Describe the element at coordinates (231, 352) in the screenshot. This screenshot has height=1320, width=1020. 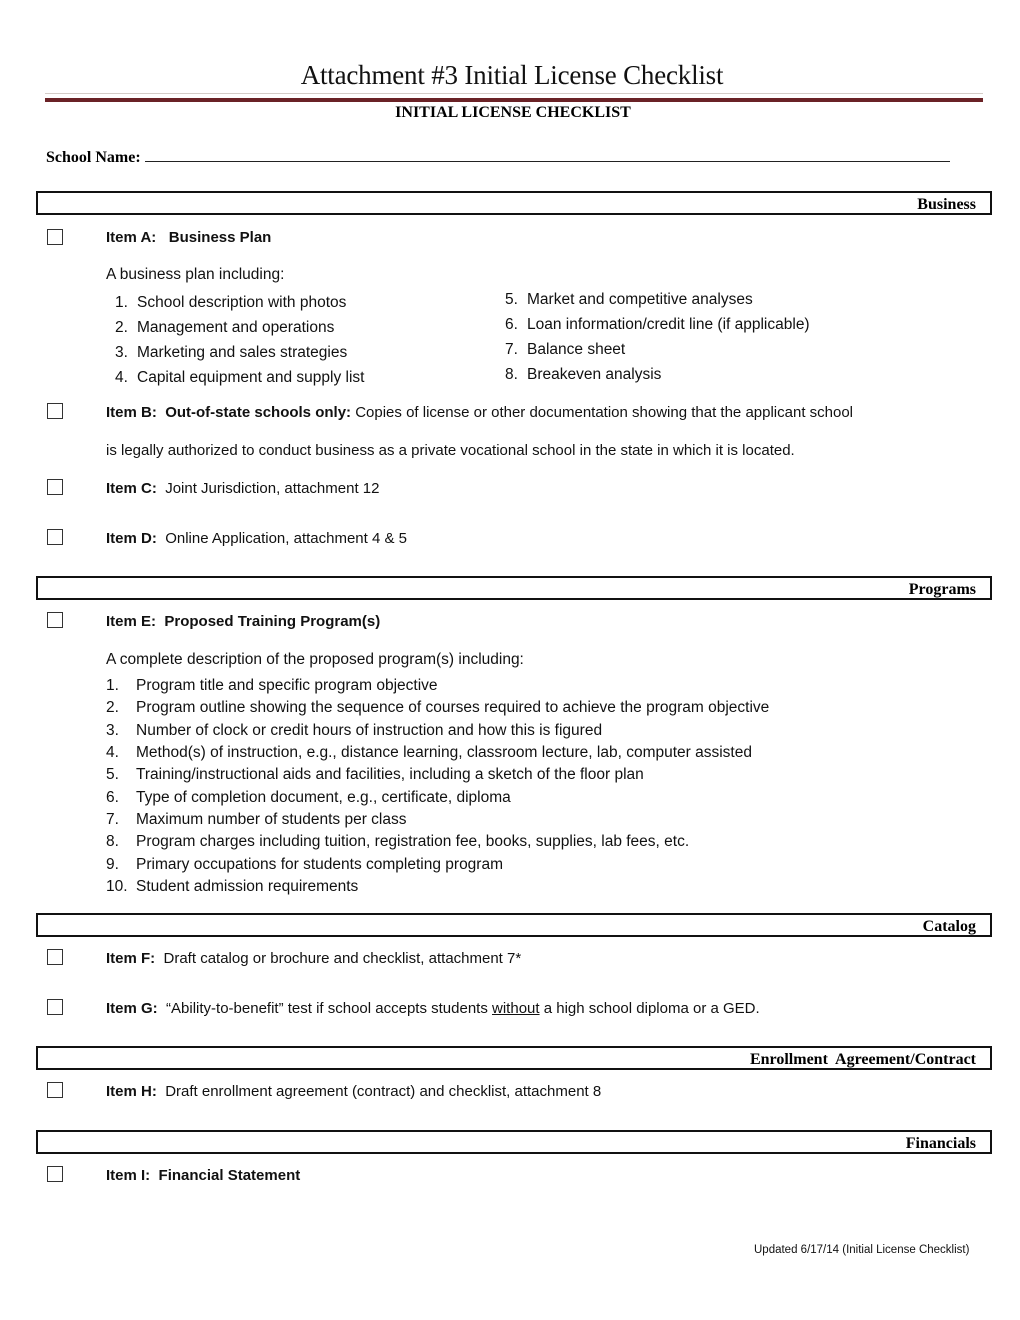
I see `list-item: 3. Marketing and sales strategies` at that location.